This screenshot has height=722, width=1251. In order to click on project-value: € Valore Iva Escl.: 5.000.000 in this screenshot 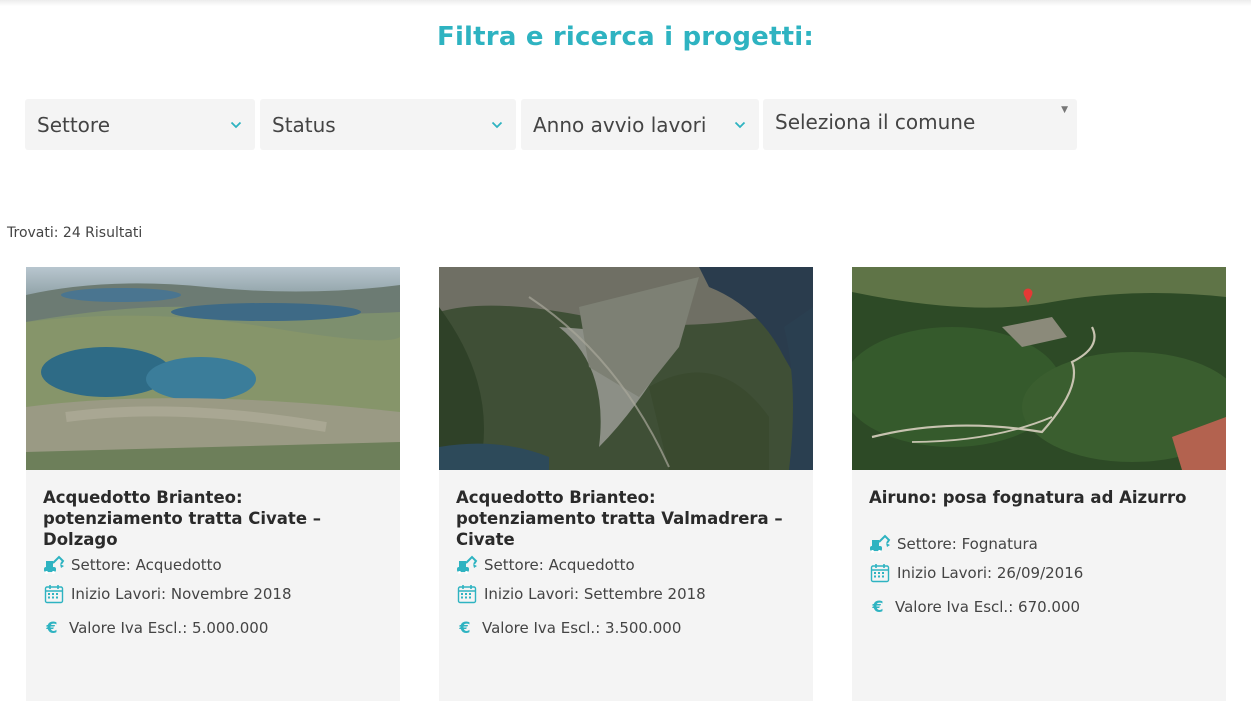, I will do `click(155, 627)`.